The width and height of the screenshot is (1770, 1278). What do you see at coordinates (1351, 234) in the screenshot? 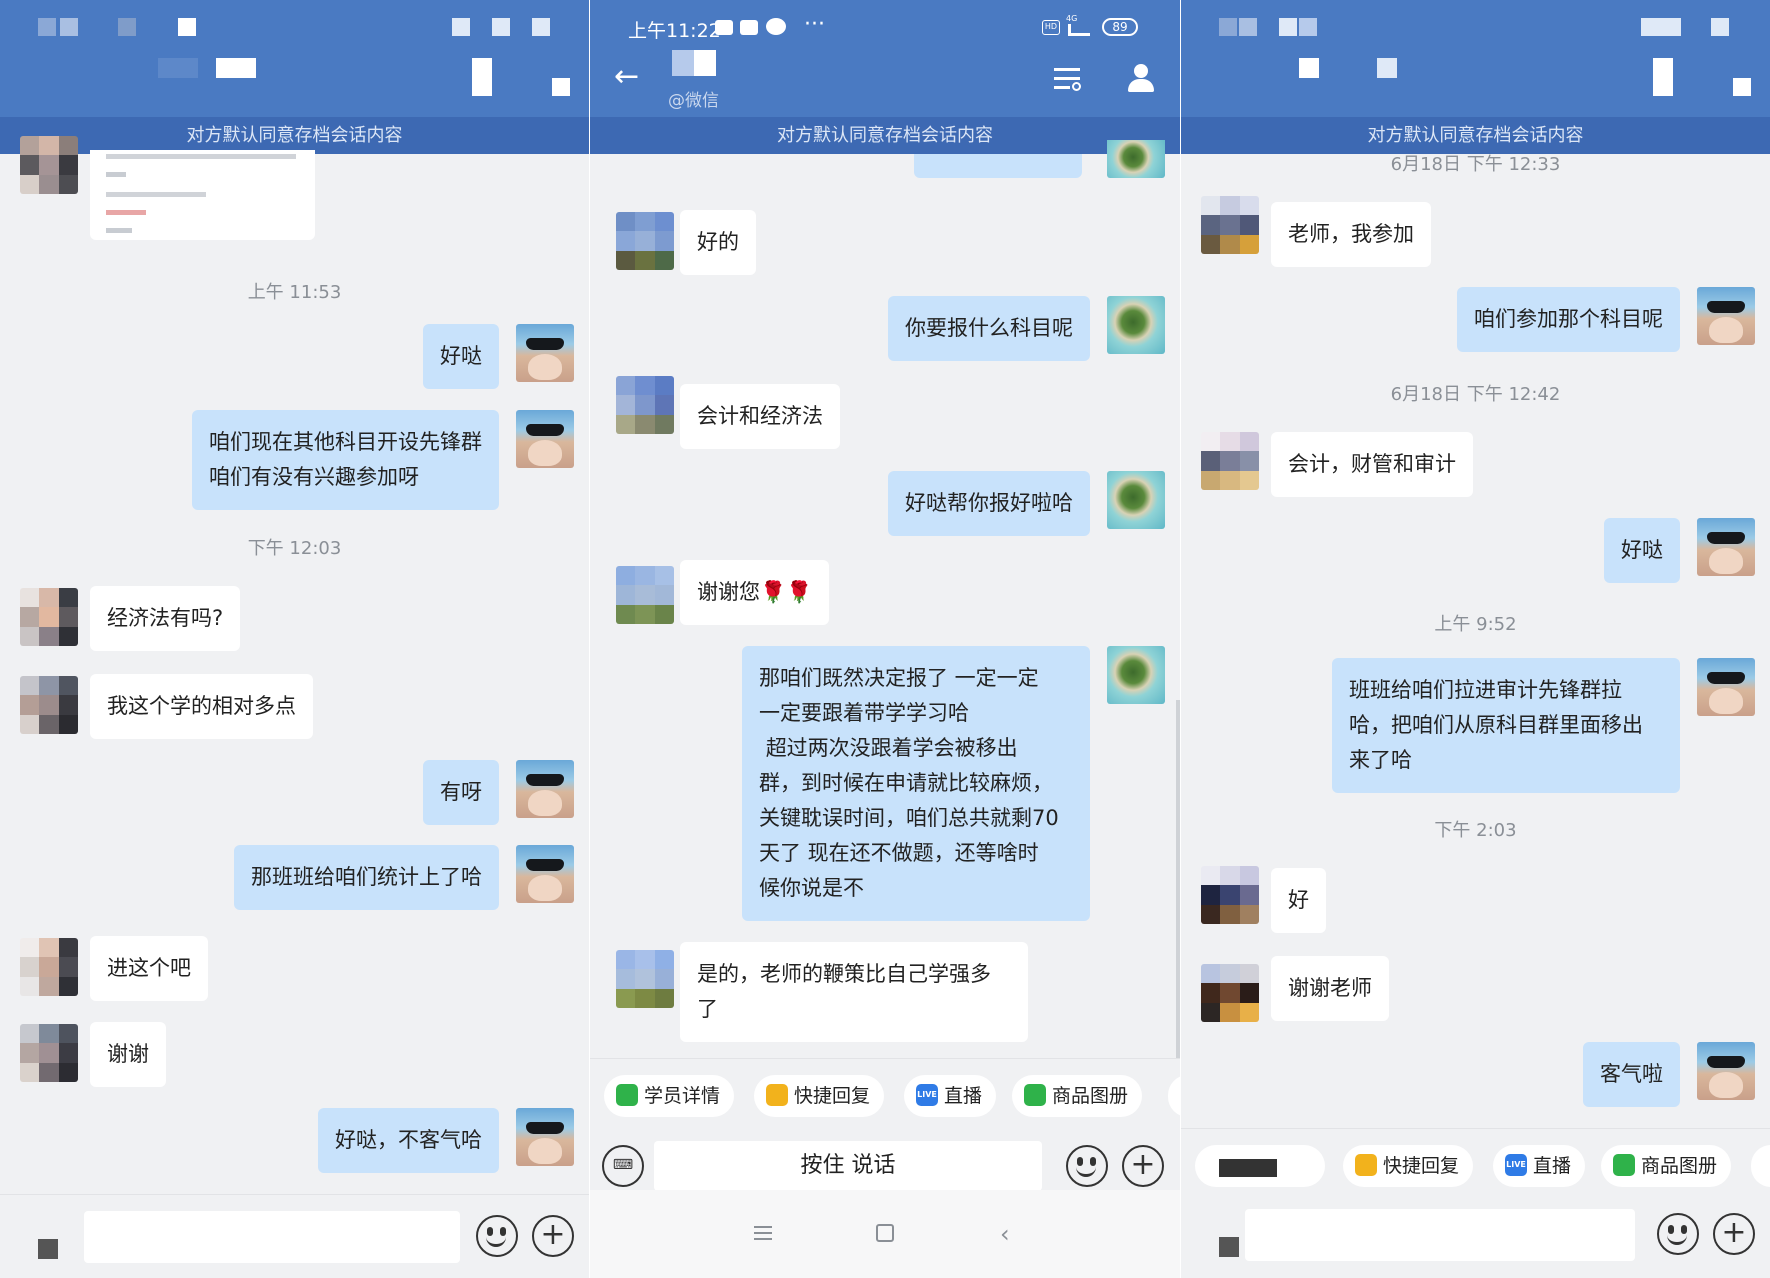
I see `received-message-bubble: 老师，我参加` at bounding box center [1351, 234].